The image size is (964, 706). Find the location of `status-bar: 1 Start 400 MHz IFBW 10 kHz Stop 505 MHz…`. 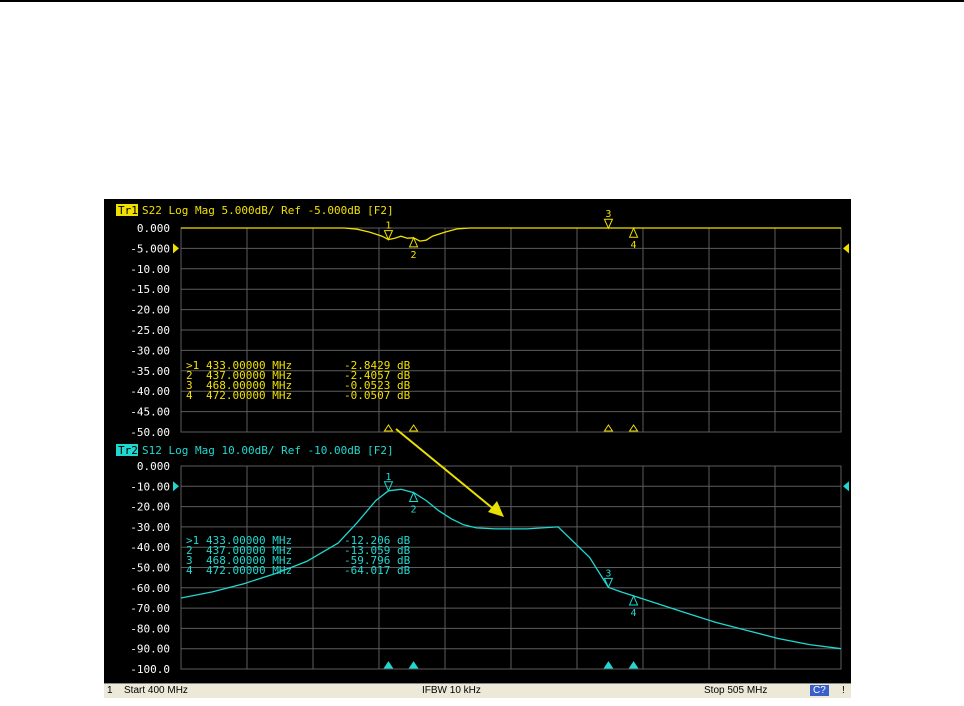

status-bar: 1 Start 400 MHz IFBW 10 kHz Stop 505 MHz… is located at coordinates (477, 690).